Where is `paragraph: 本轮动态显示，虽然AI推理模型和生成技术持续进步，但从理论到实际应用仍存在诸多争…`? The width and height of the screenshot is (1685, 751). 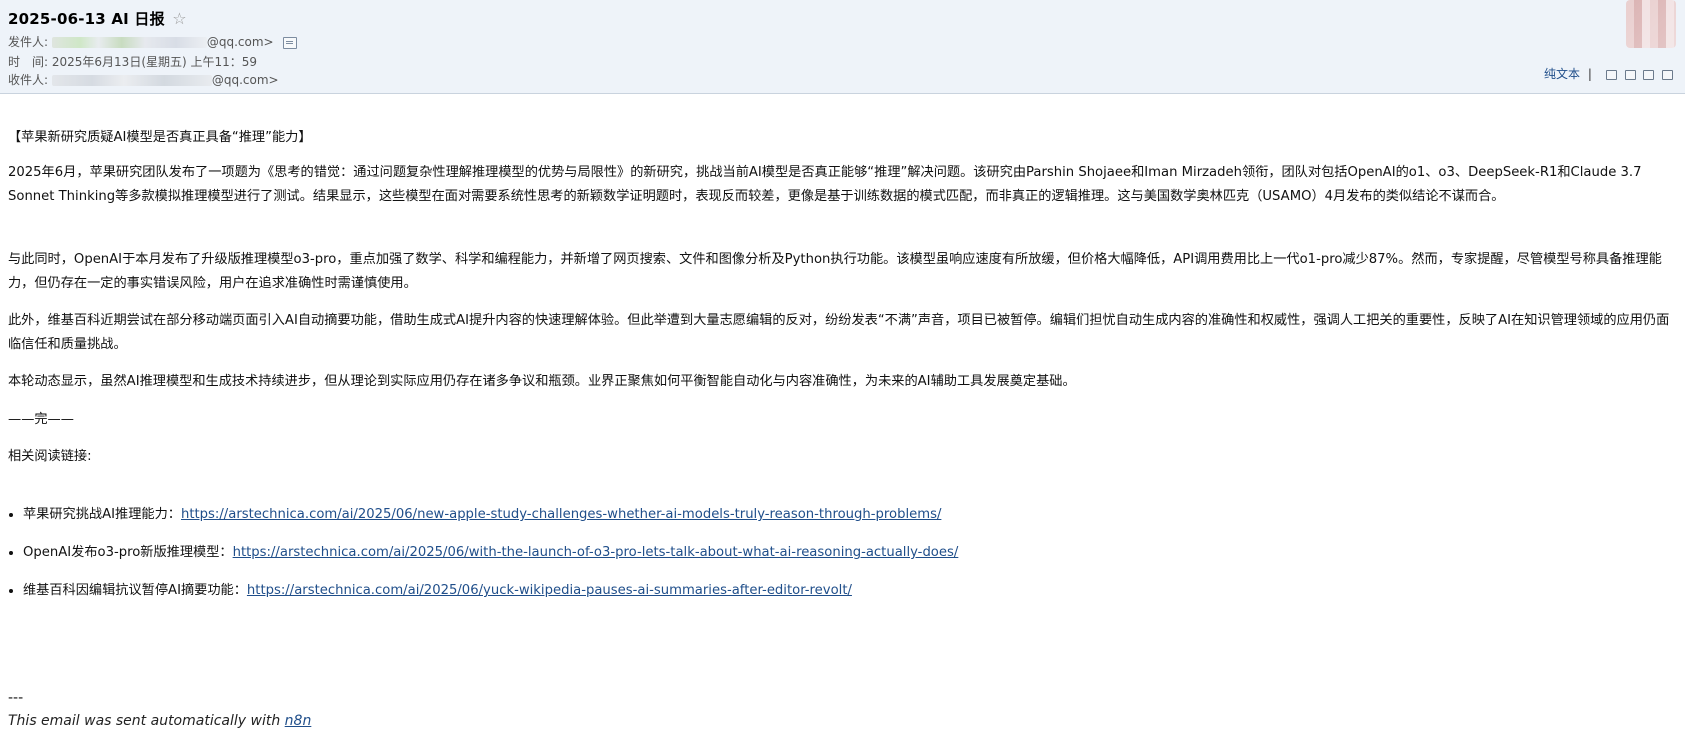 paragraph: 本轮动态显示，虽然AI推理模型和生成技术持续进步，但从理论到实际应用仍存在诸多争… is located at coordinates (542, 381).